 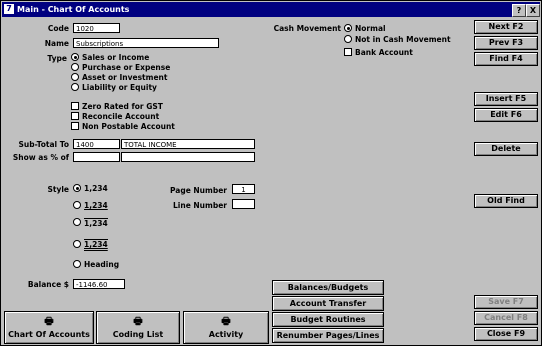 What do you see at coordinates (384, 52) in the screenshot?
I see `bank-account-label: Bank Account` at bounding box center [384, 52].